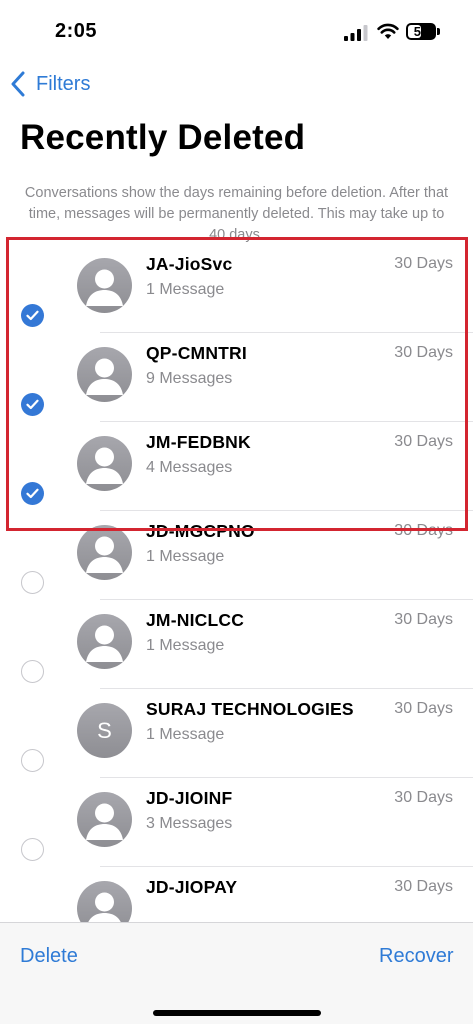  I want to click on conversation-name: SURAJ TECHNOLOGIES, so click(250, 709).